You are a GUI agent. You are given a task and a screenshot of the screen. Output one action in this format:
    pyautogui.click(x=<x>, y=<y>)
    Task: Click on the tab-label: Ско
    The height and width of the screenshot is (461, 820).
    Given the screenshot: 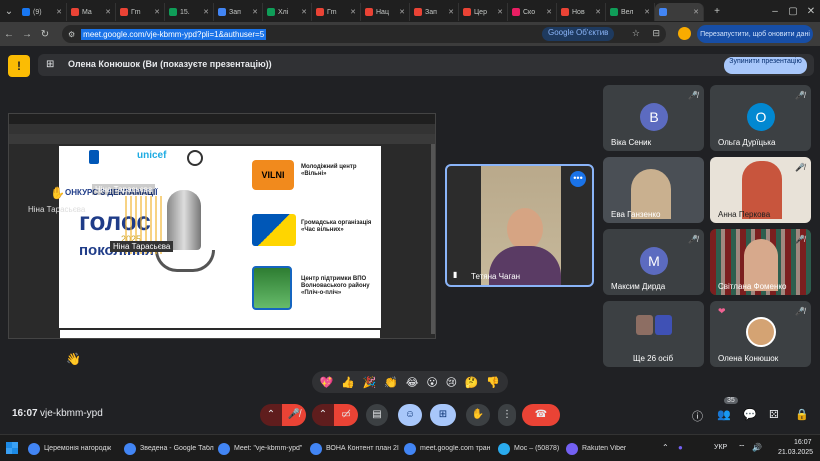 What is the action you would take?
    pyautogui.click(x=529, y=12)
    